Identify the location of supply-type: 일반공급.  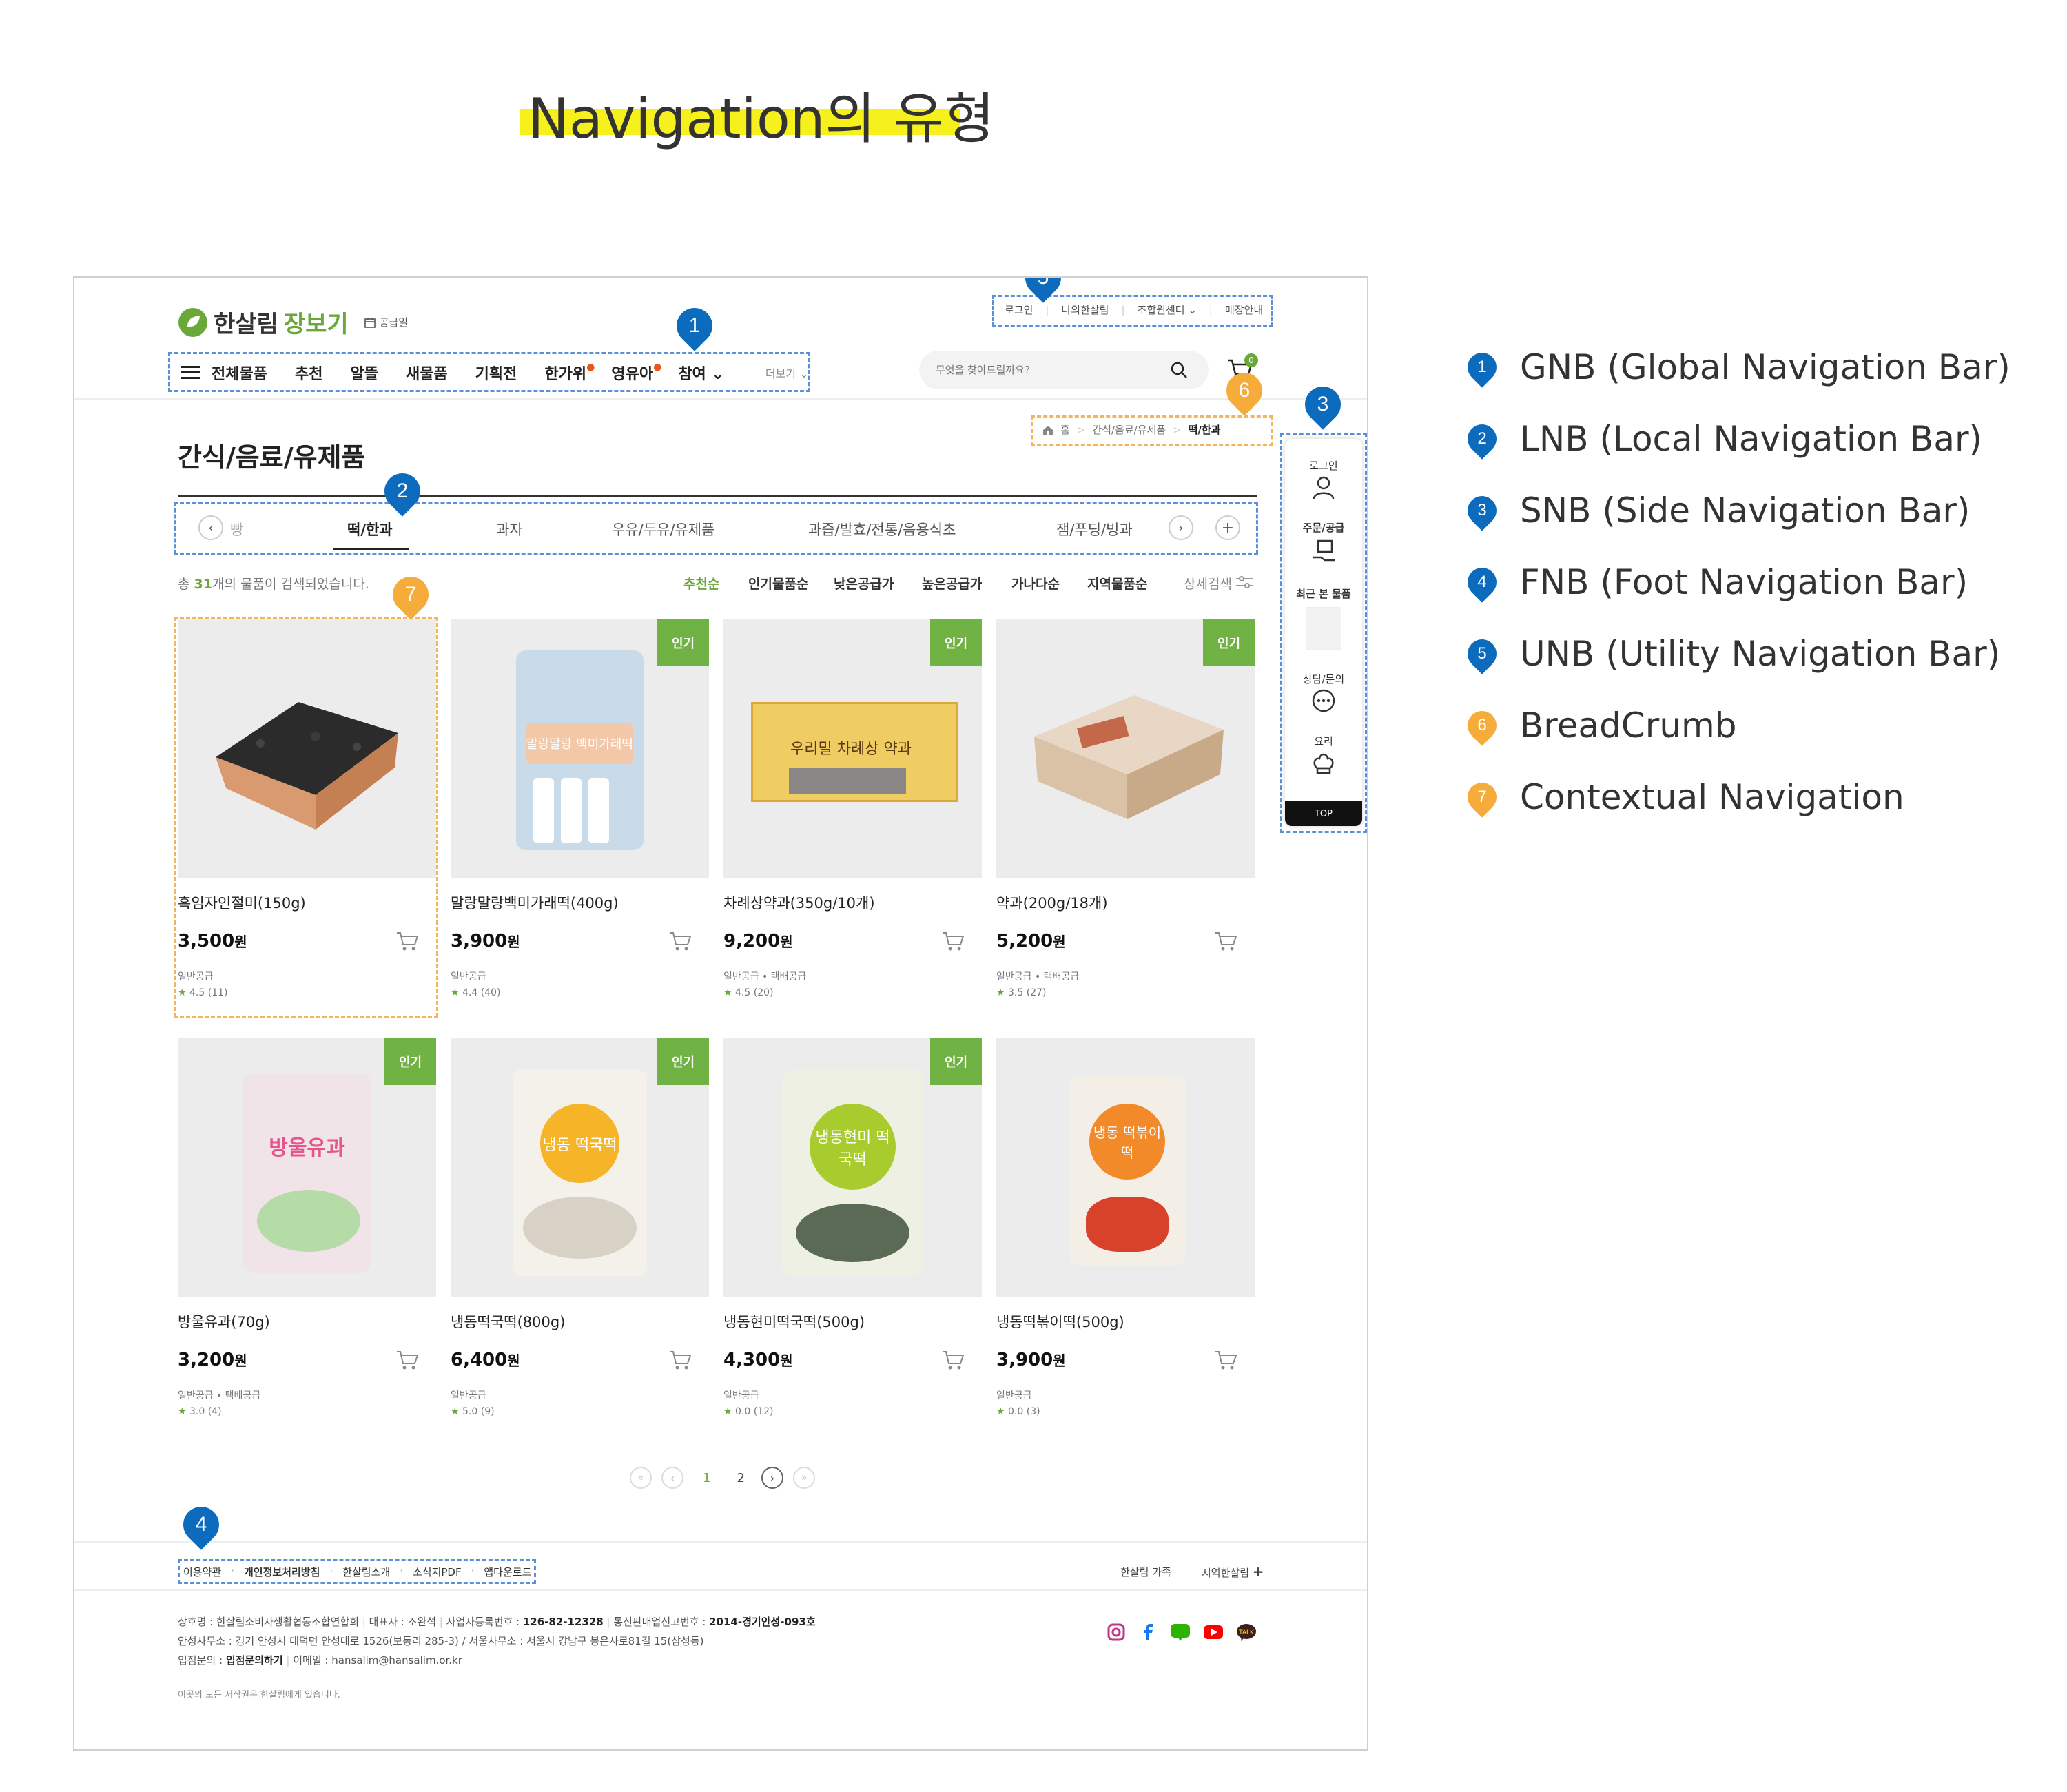
(741, 1395).